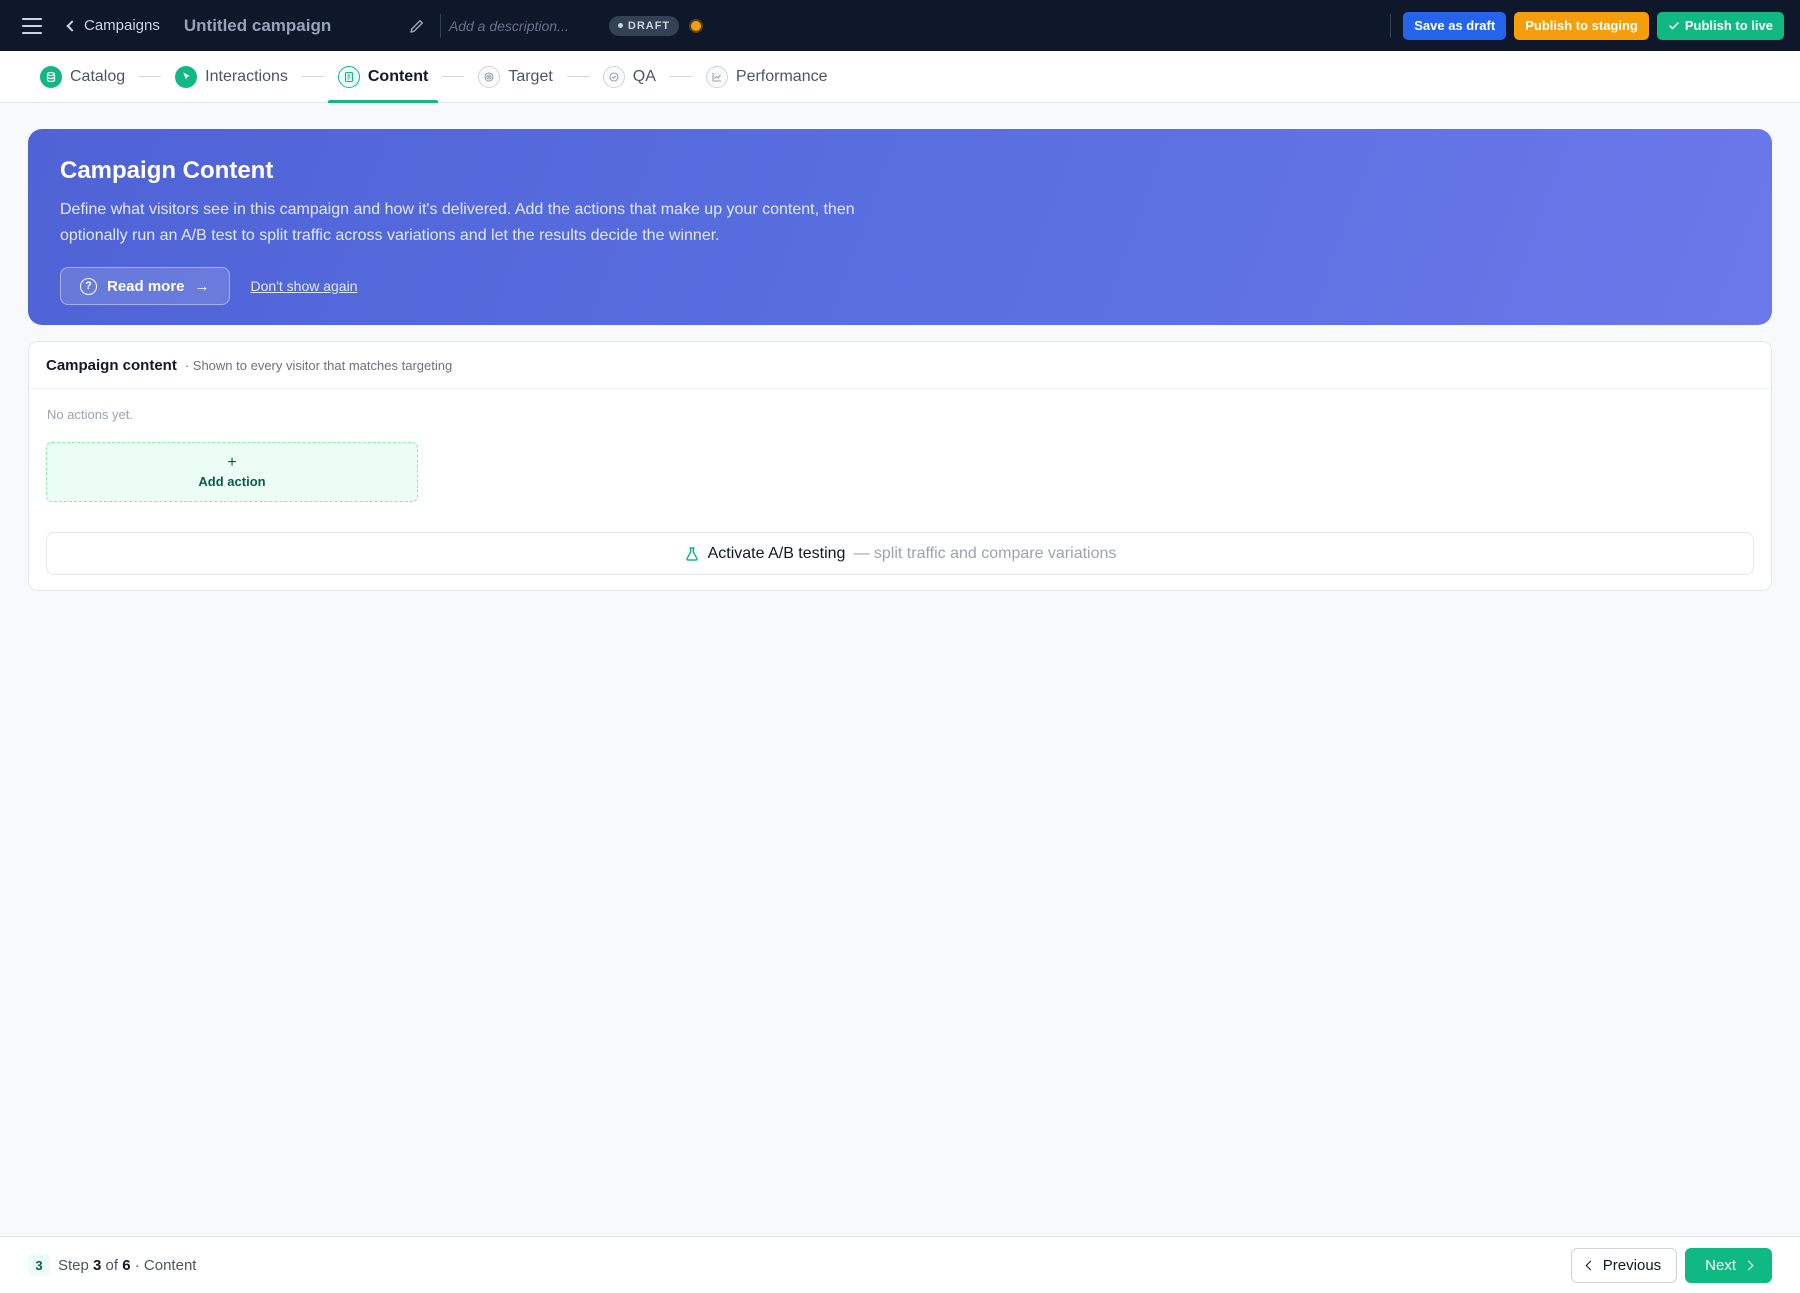 This screenshot has height=1293, width=1800. Describe the element at coordinates (122, 25) in the screenshot. I see `back-label: Campaigns` at that location.